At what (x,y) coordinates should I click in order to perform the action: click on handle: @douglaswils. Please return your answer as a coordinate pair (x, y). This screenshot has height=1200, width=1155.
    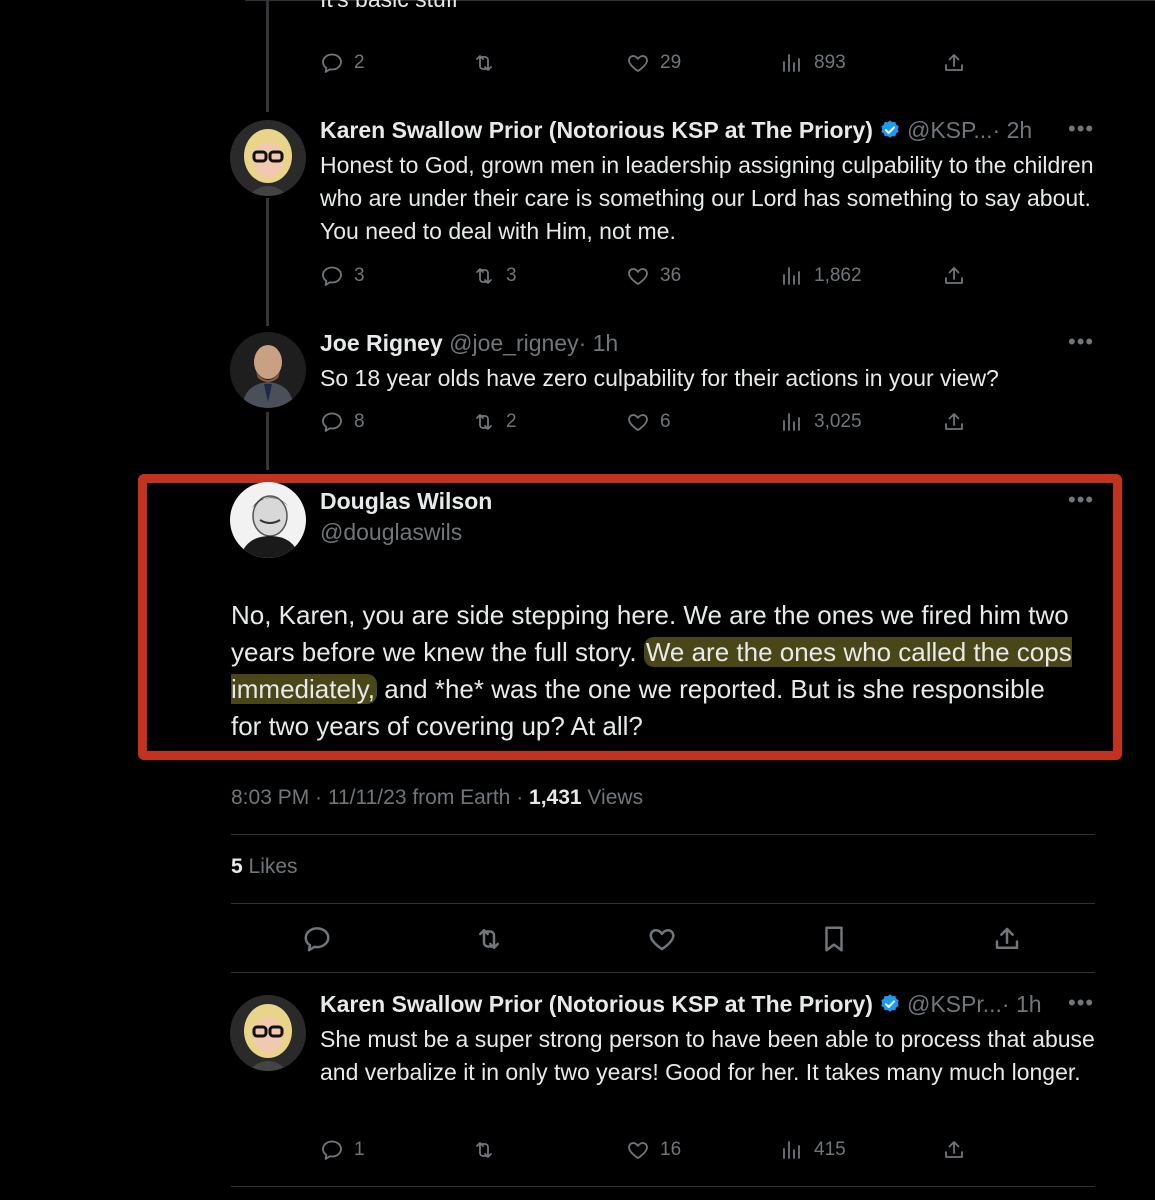
    Looking at the image, I should click on (391, 532).